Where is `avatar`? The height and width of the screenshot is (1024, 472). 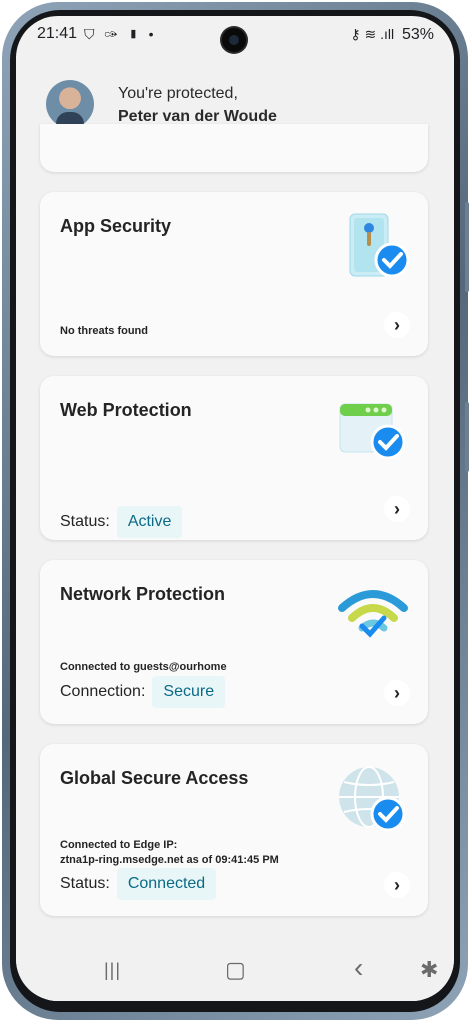 avatar is located at coordinates (70, 104).